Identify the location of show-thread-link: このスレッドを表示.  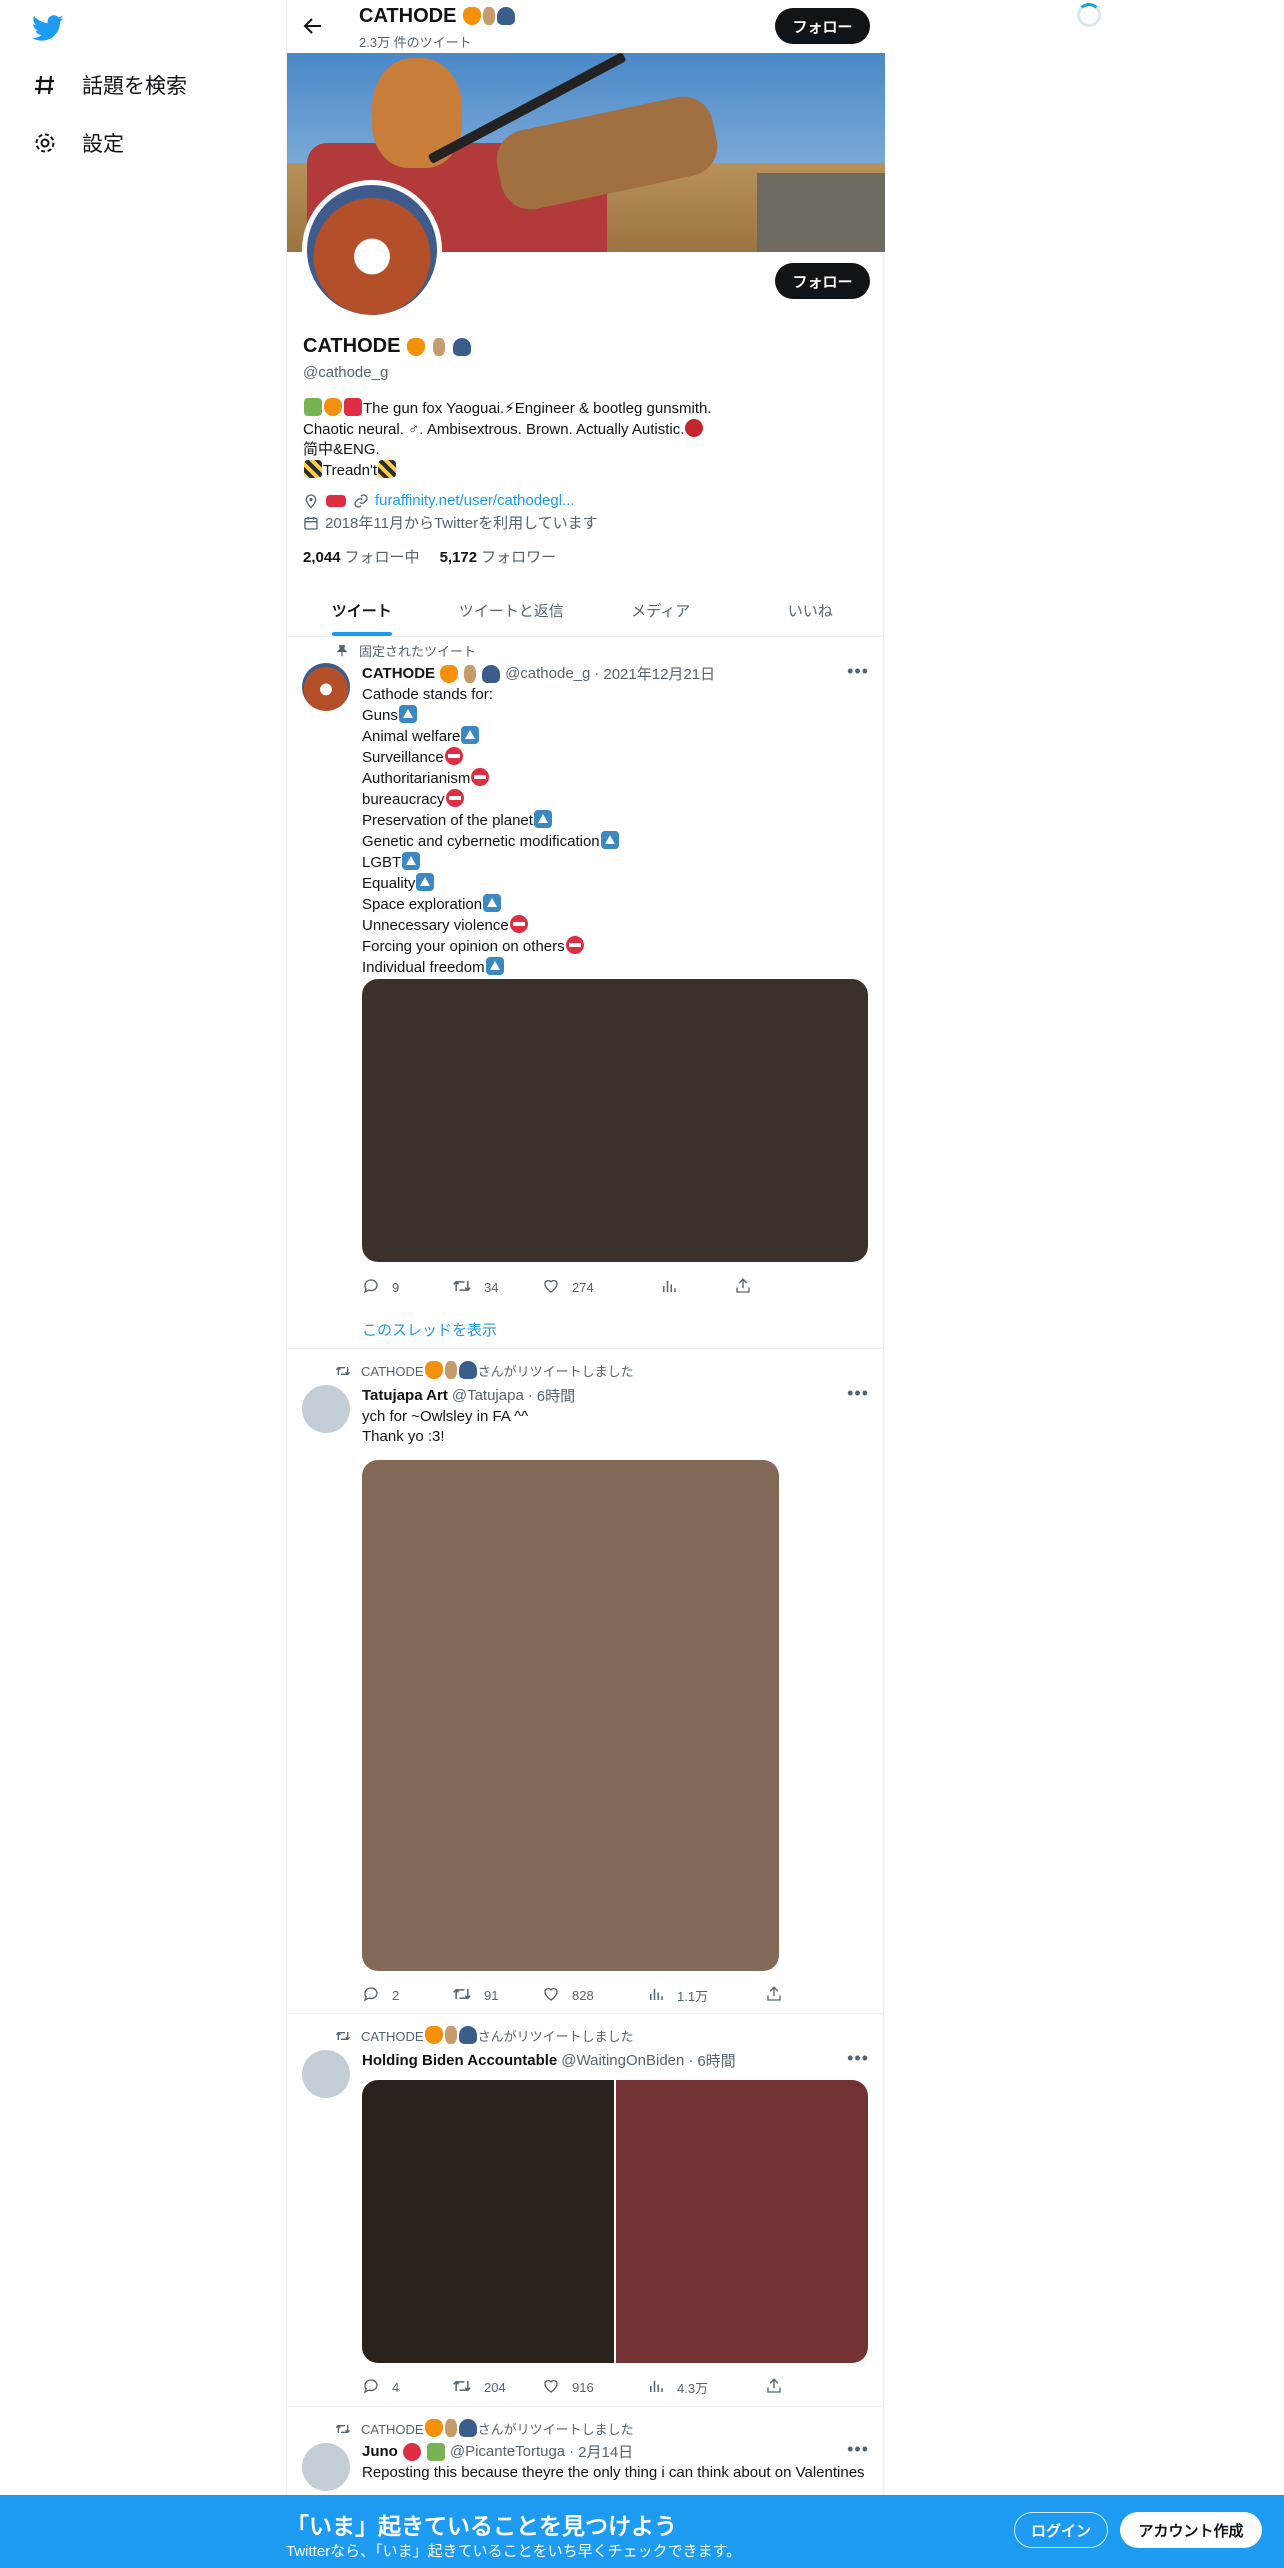
(429, 1329).